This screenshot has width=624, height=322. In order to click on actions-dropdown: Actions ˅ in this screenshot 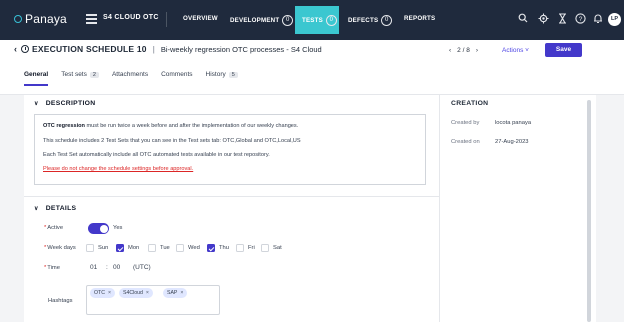, I will do `click(515, 50)`.